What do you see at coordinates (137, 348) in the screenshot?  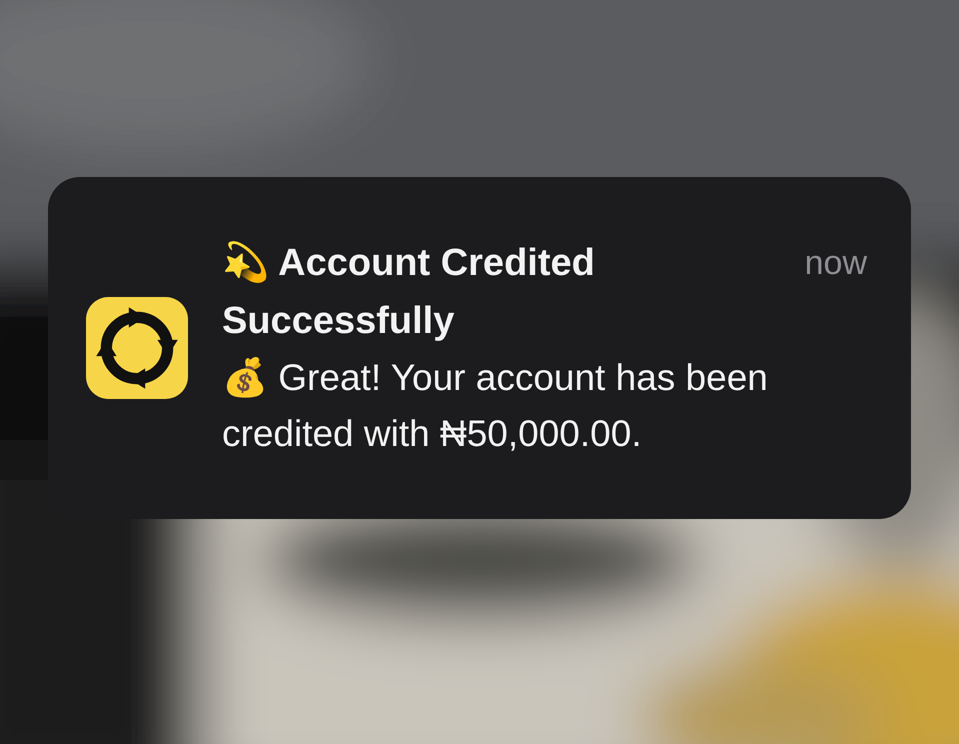 I see `app-icon` at bounding box center [137, 348].